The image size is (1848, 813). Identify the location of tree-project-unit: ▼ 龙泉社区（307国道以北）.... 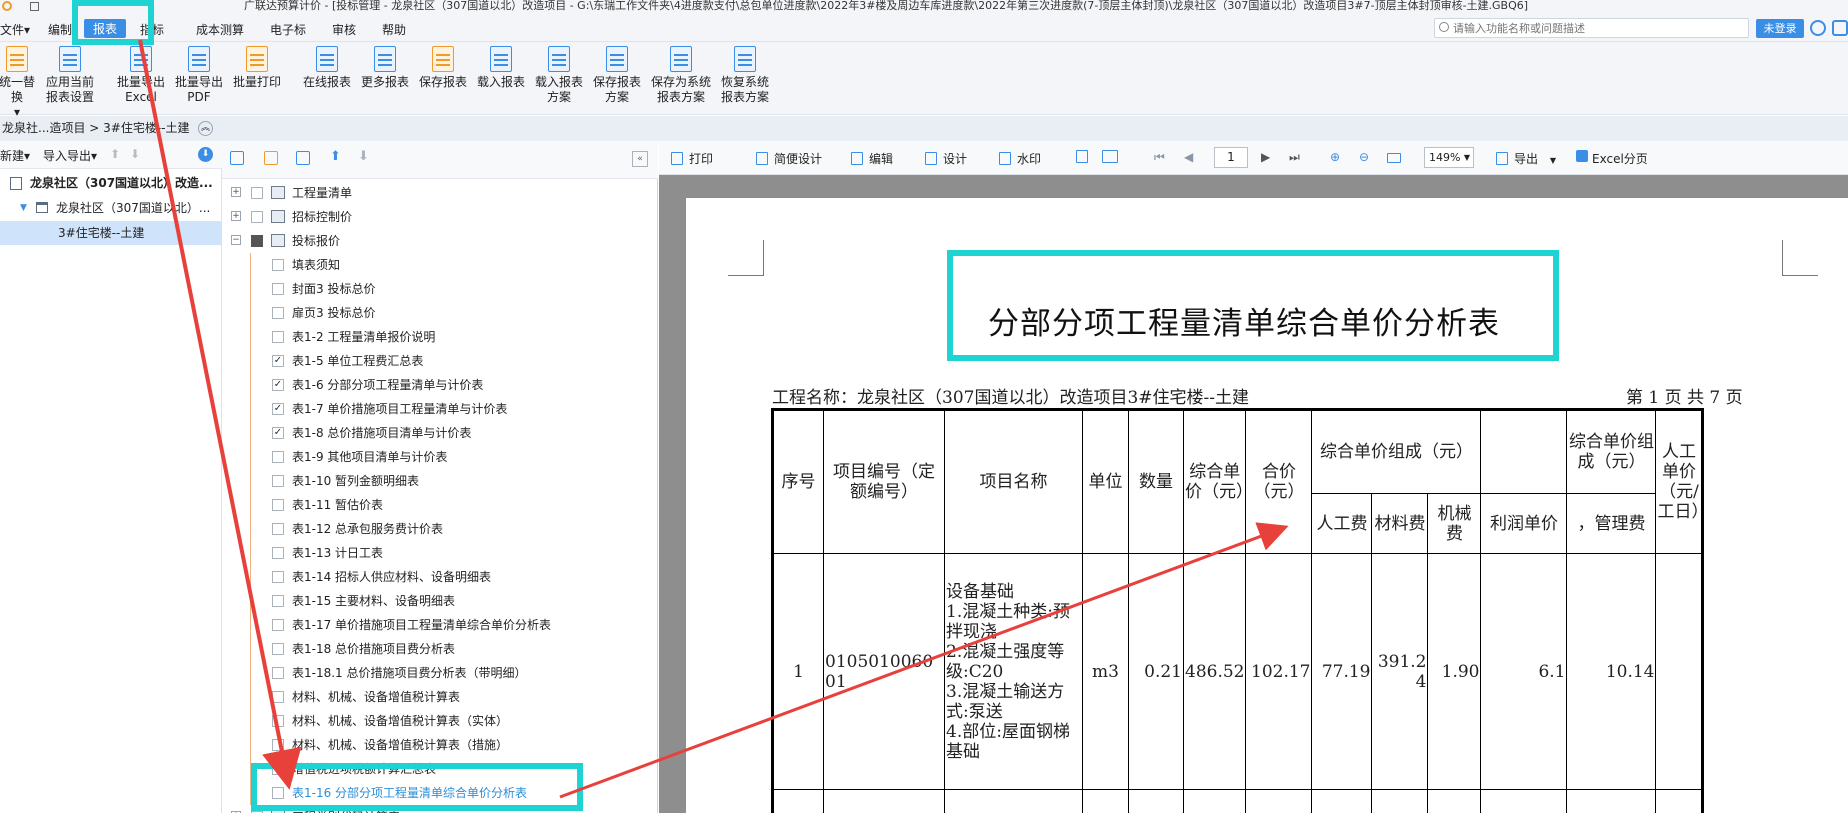
(111, 208).